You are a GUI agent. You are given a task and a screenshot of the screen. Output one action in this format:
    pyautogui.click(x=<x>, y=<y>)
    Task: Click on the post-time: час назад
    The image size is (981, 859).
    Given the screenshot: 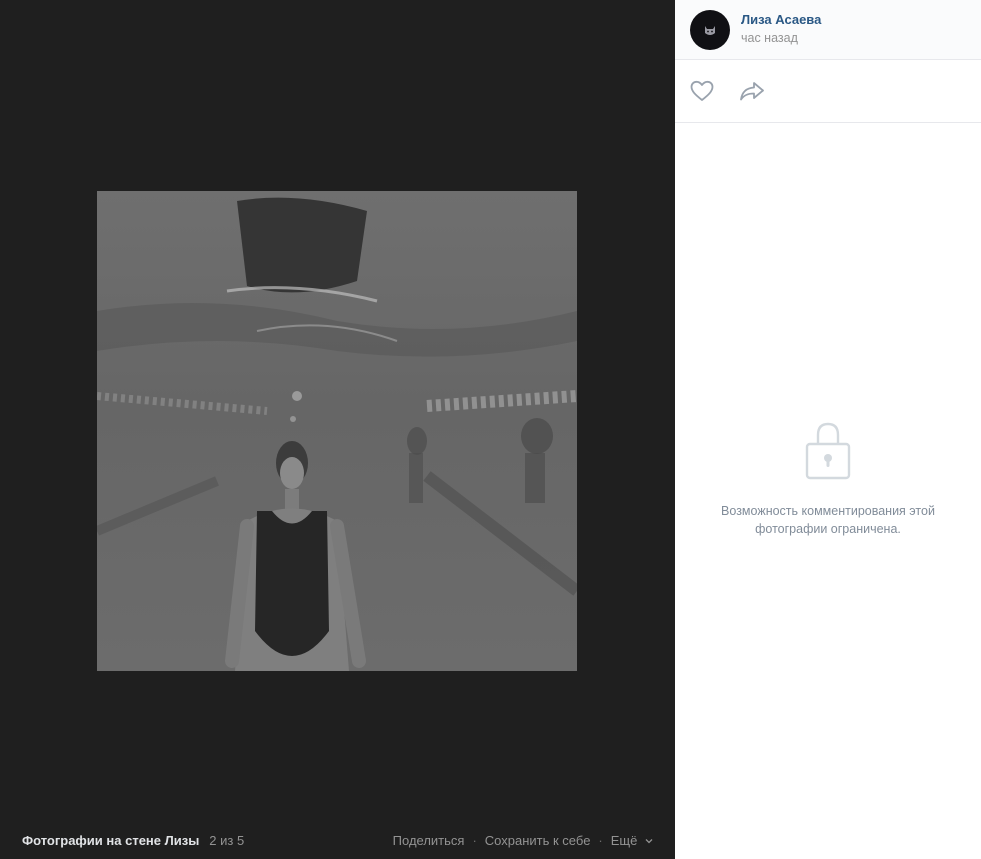 What is the action you would take?
    pyautogui.click(x=781, y=38)
    